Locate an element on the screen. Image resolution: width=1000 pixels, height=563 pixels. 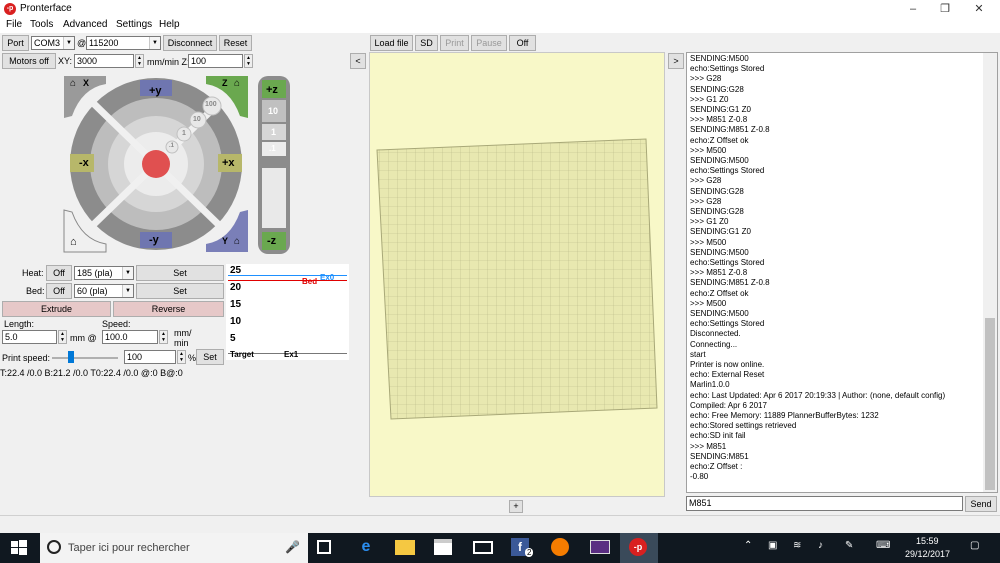
bed-temp-select: 60 (pla) ▼ is located at coordinates (104, 291).